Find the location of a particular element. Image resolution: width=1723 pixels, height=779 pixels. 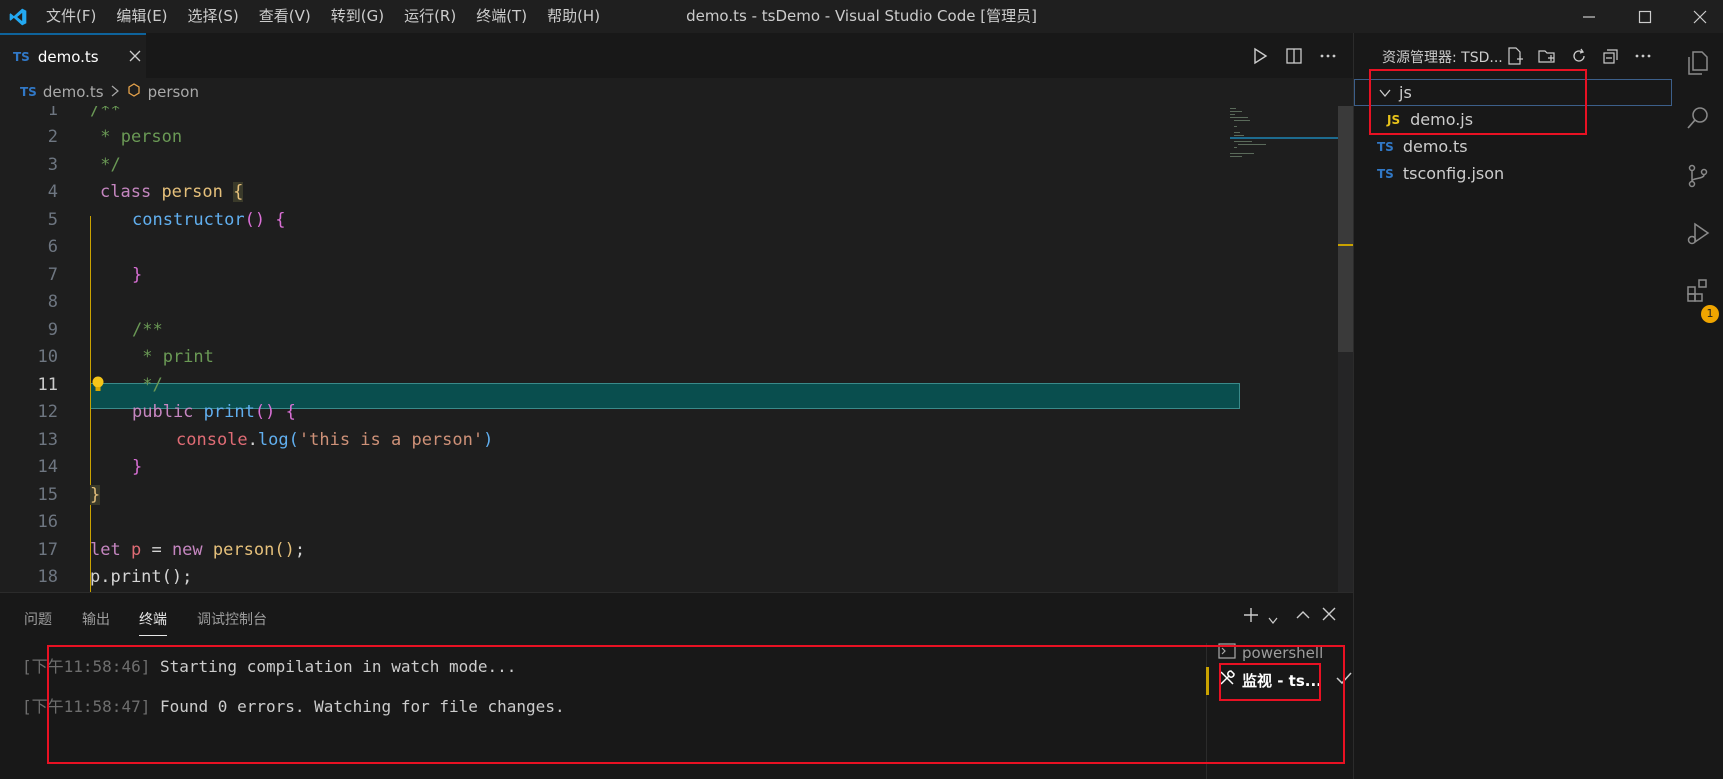

new-folder-icon is located at coordinates (1547, 56).